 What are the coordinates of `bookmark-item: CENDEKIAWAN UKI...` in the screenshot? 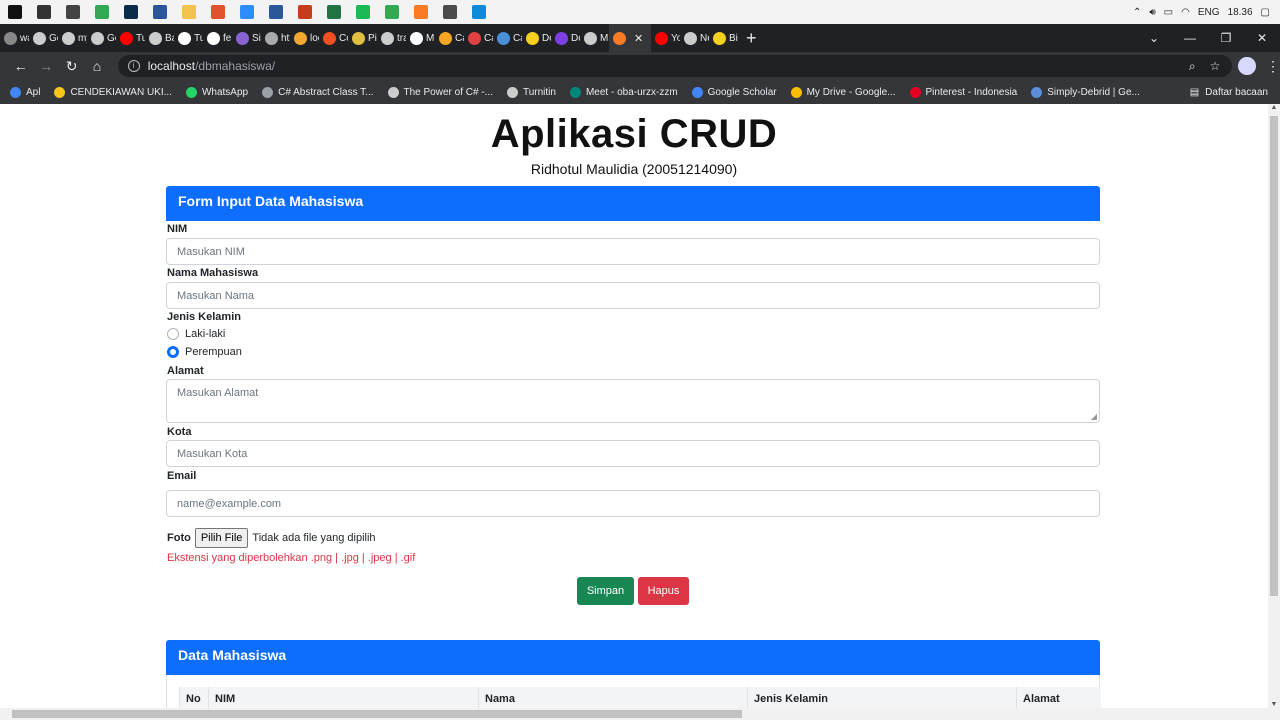 It's located at (113, 92).